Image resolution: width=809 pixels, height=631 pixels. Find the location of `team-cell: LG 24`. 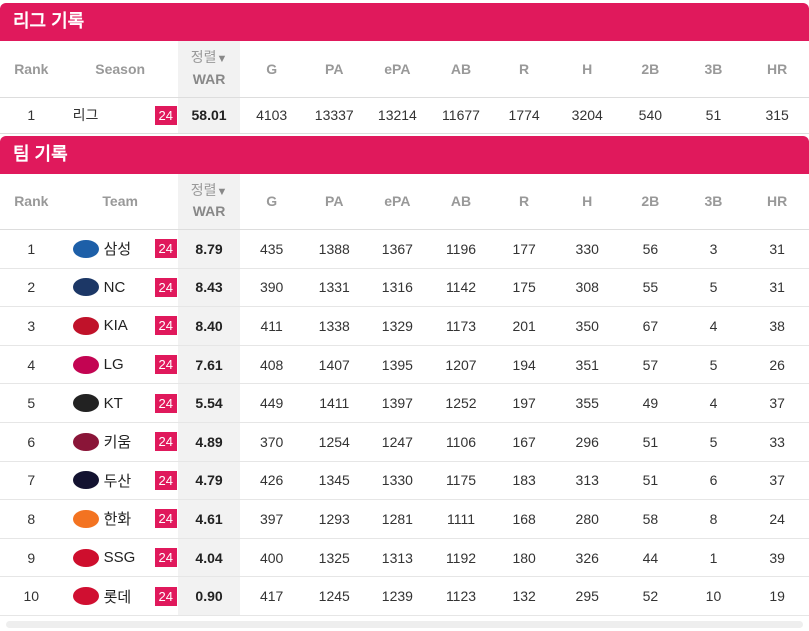

team-cell: LG 24 is located at coordinates (120, 364).